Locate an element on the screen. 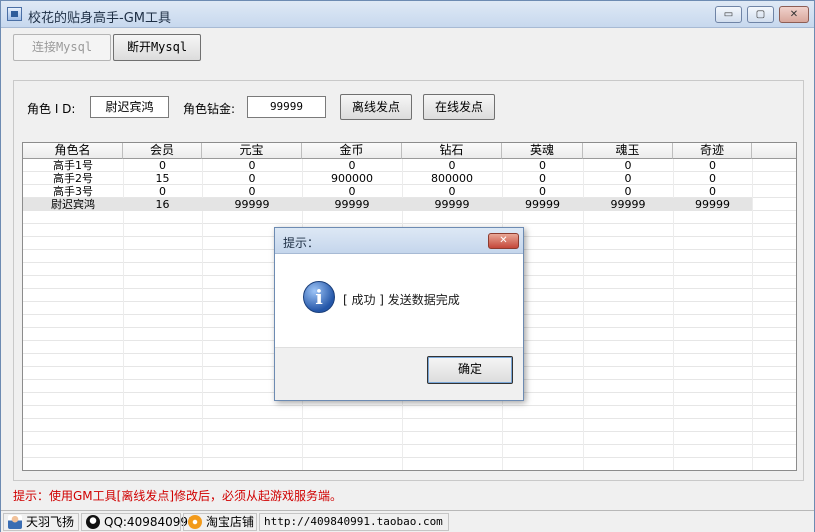 Image resolution: width=815 pixels, height=532 pixels. table-cell: 16 is located at coordinates (162, 204).